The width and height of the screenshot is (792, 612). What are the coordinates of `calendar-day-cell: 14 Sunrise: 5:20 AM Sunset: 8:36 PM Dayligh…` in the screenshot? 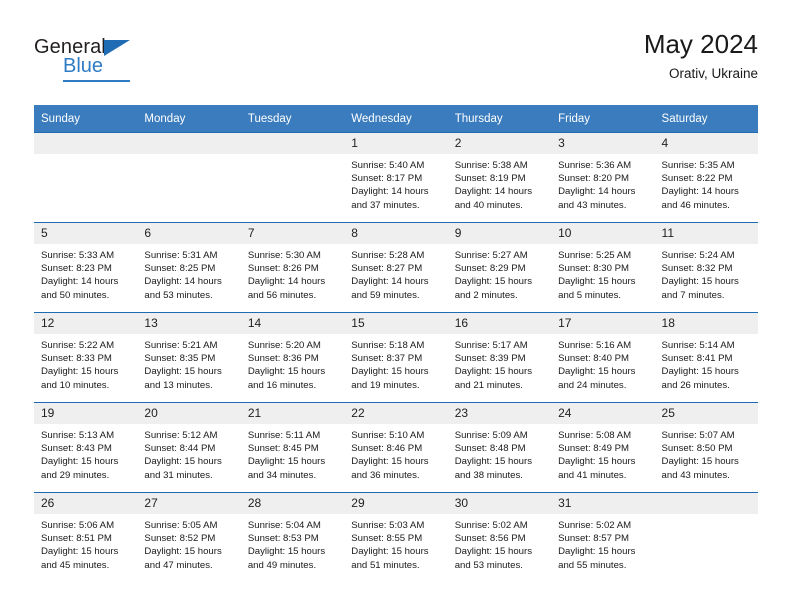 It's located at (292, 357).